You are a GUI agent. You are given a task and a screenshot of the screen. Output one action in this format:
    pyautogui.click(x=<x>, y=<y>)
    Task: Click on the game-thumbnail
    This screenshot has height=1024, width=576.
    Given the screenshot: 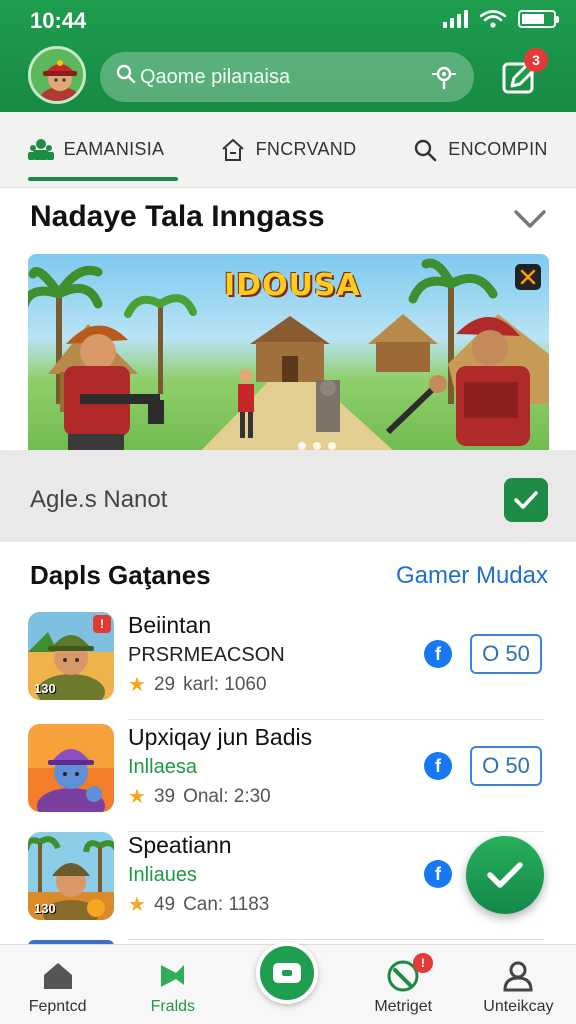 What is the action you would take?
    pyautogui.click(x=71, y=768)
    